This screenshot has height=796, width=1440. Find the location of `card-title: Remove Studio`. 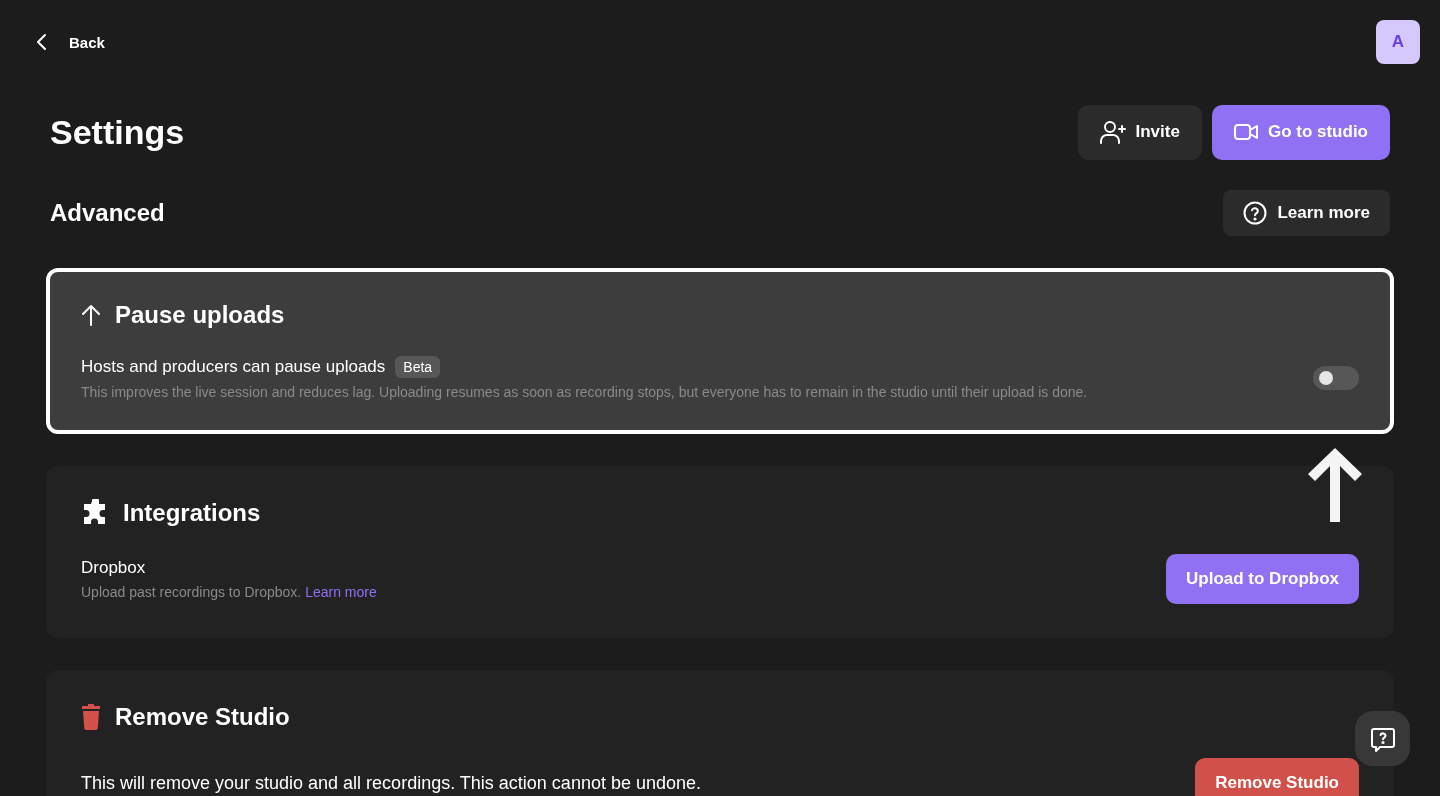

card-title: Remove Studio is located at coordinates (202, 717).